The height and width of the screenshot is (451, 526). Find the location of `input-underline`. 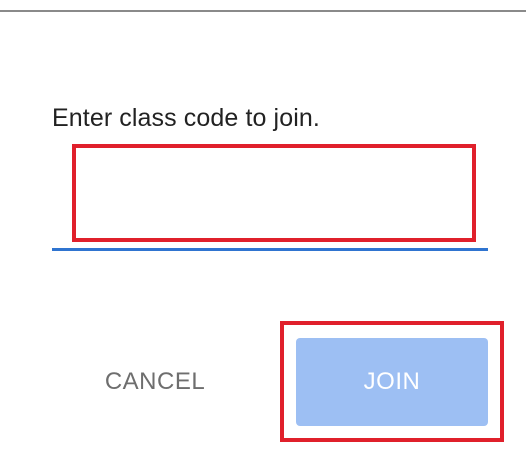

input-underline is located at coordinates (270, 249).